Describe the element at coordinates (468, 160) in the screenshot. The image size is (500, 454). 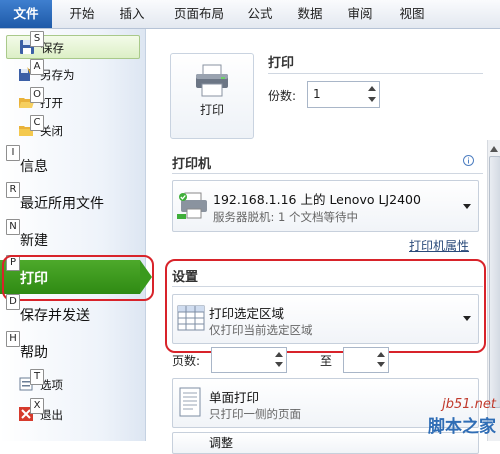
I see `info-icon` at that location.